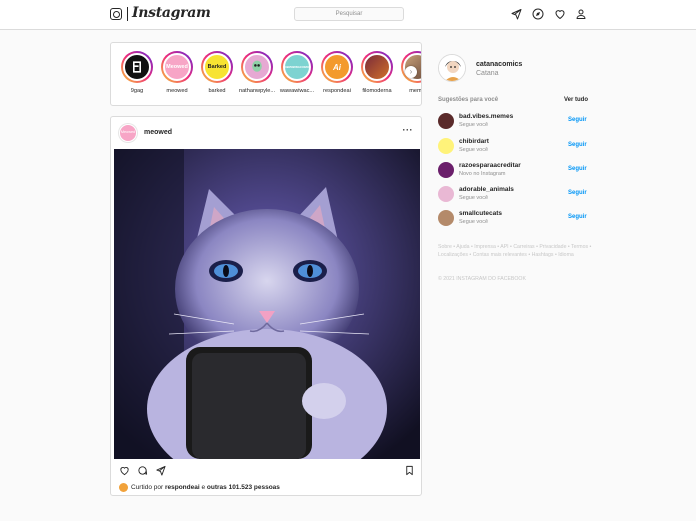  I want to click on story-item: Barked barked, so click(217, 72).